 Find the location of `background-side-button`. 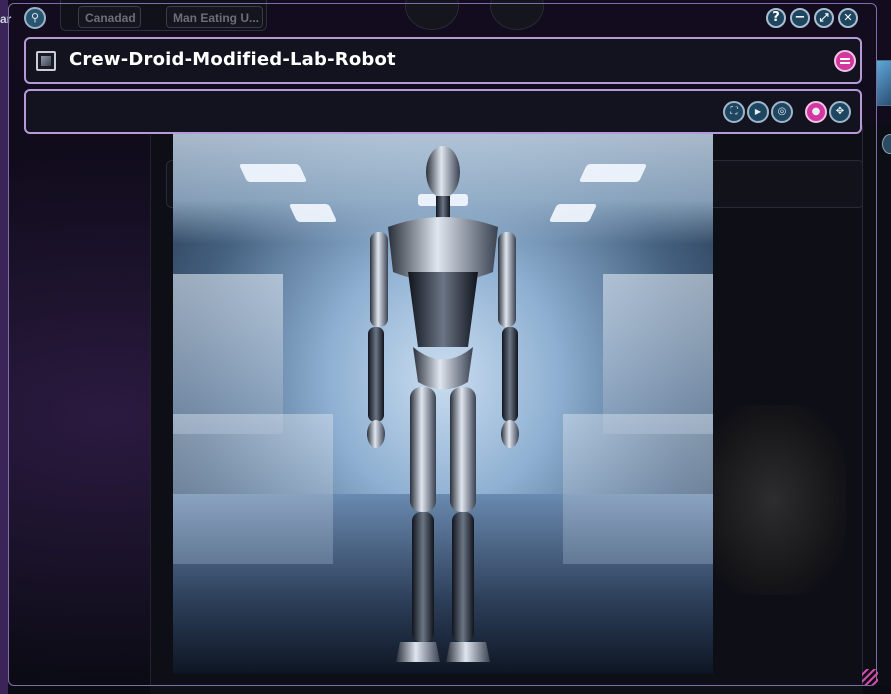

background-side-button is located at coordinates (886, 144).